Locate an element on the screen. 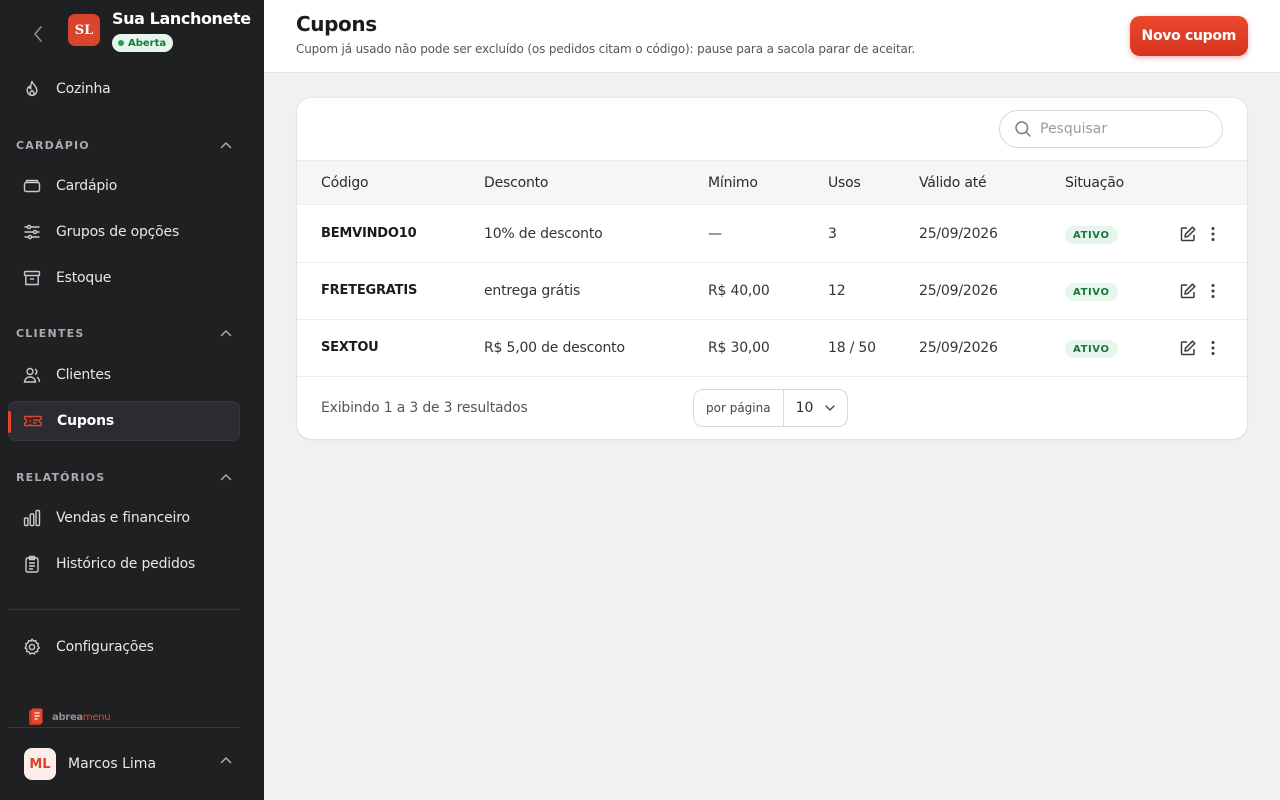  coupon-discount: entrega grátis is located at coordinates (532, 291).